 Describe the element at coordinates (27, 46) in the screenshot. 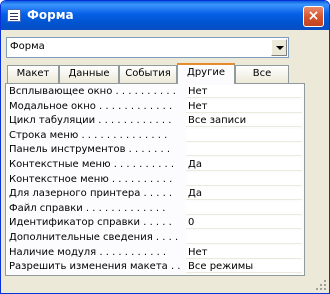

I see `object-selector-value: Форма` at that location.